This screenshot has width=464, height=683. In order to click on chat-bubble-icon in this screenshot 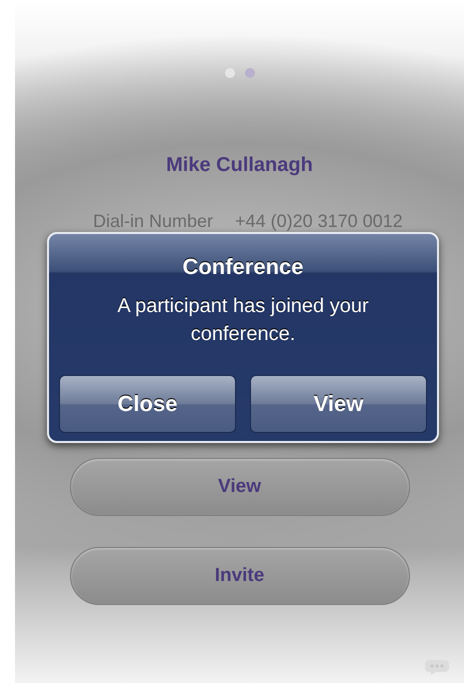, I will do `click(437, 667)`.